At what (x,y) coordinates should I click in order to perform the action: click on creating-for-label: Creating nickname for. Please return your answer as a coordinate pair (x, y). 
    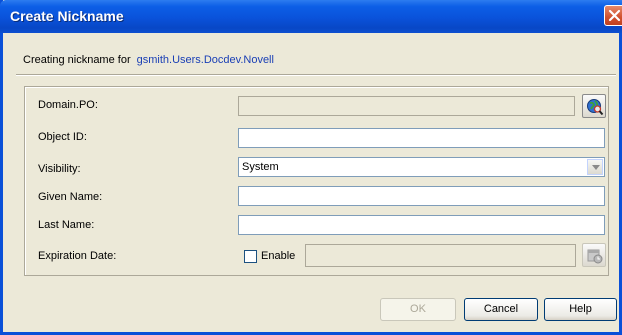
    Looking at the image, I should click on (77, 60).